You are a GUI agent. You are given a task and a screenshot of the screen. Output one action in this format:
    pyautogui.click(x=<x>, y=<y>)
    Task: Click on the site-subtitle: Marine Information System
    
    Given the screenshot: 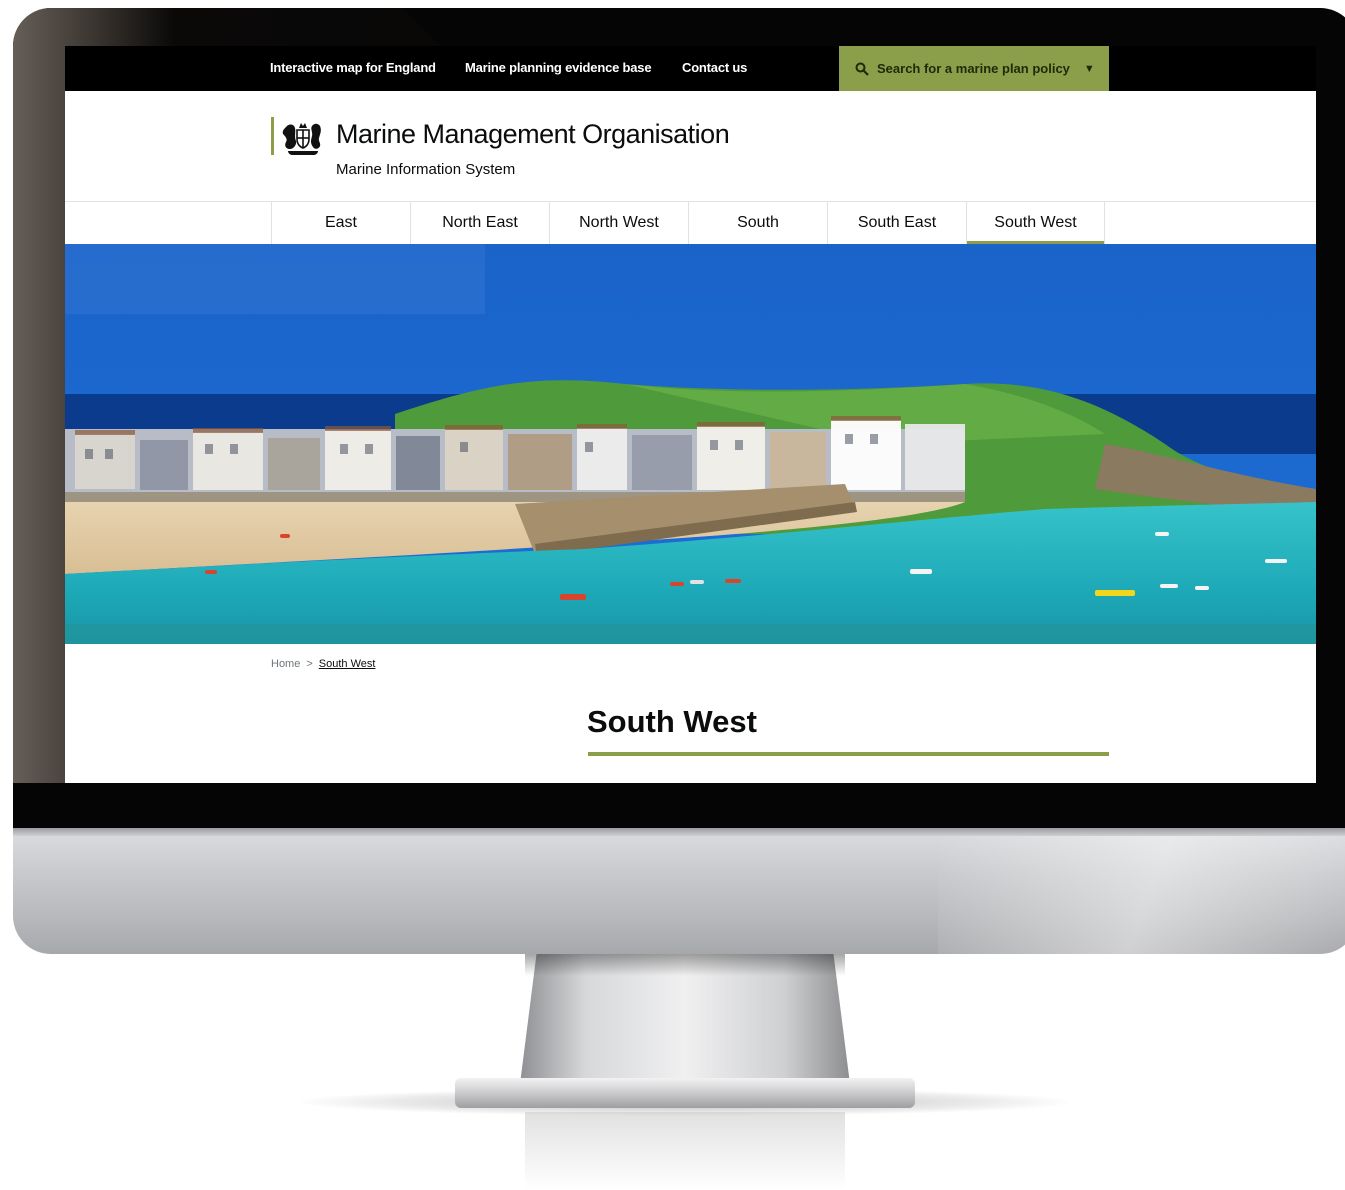 What is the action you would take?
    pyautogui.click(x=426, y=169)
    